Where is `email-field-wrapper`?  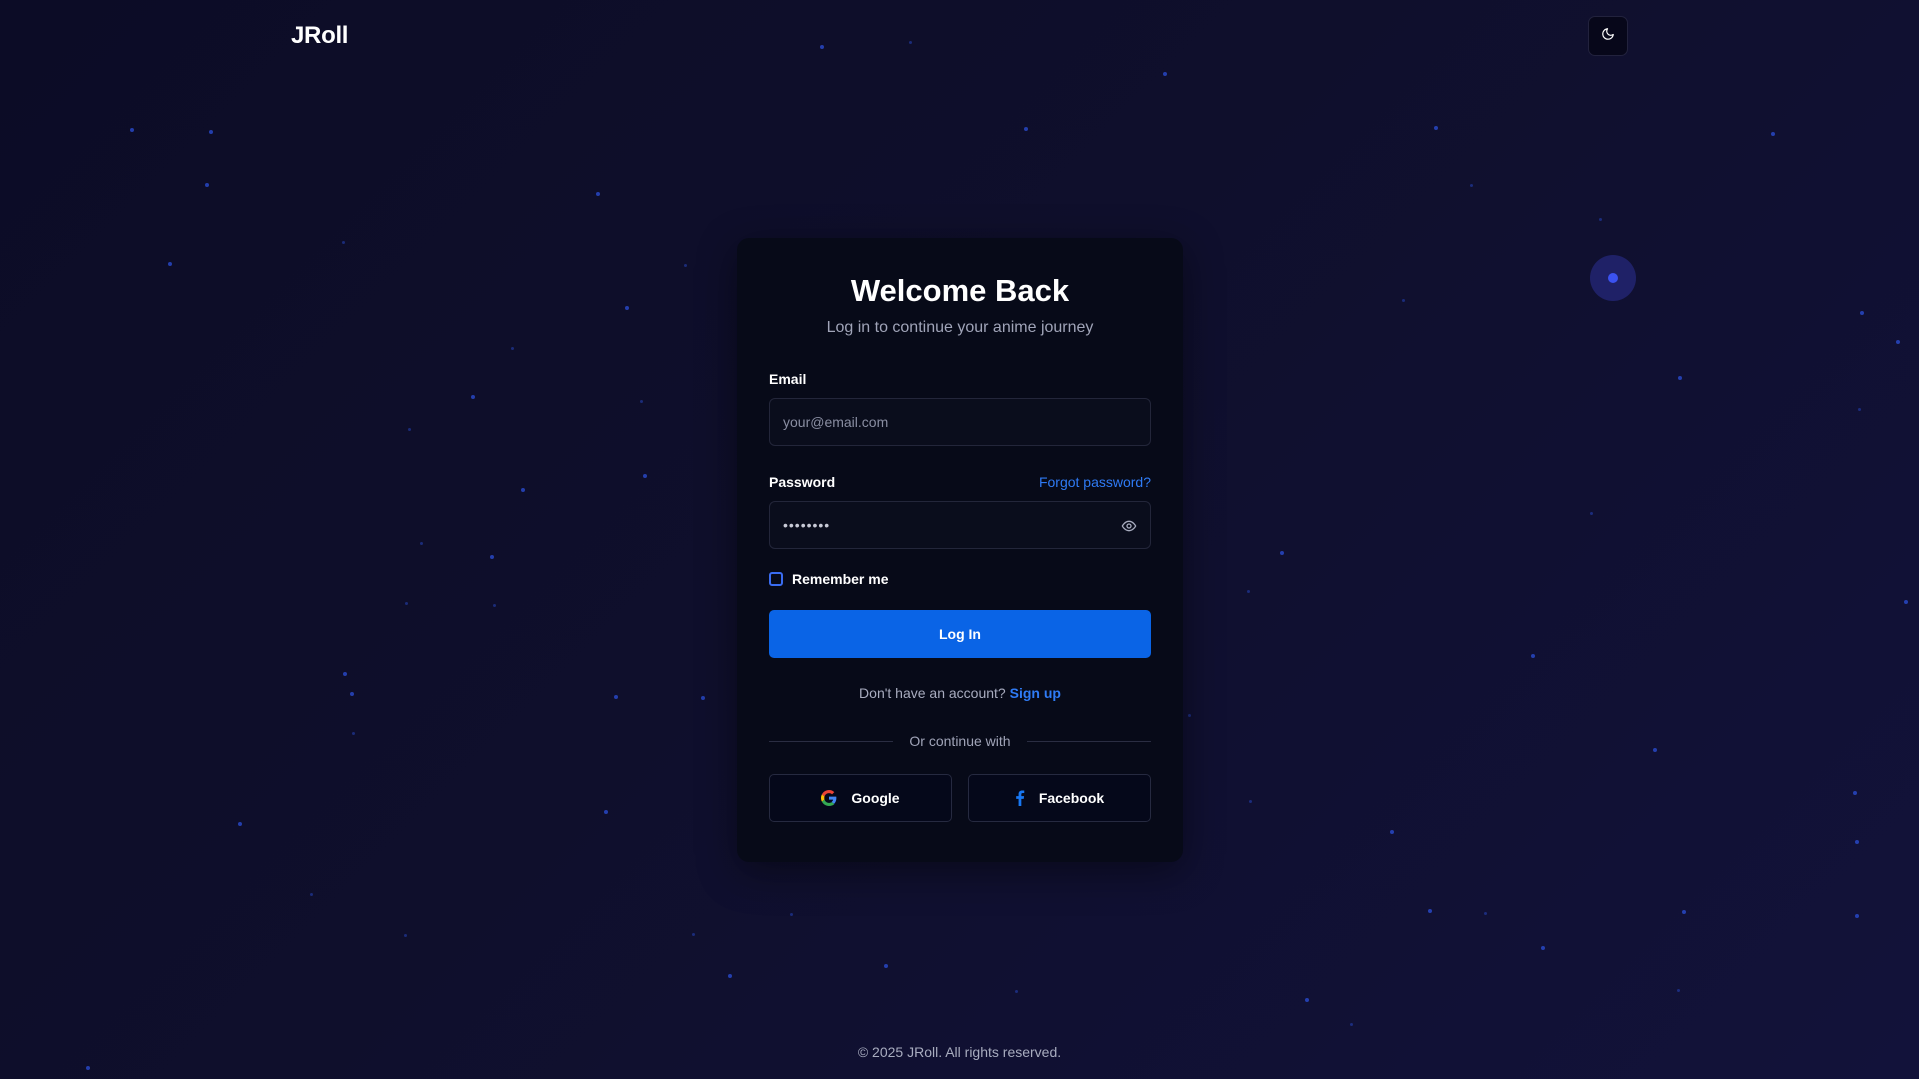
email-field-wrapper is located at coordinates (960, 422).